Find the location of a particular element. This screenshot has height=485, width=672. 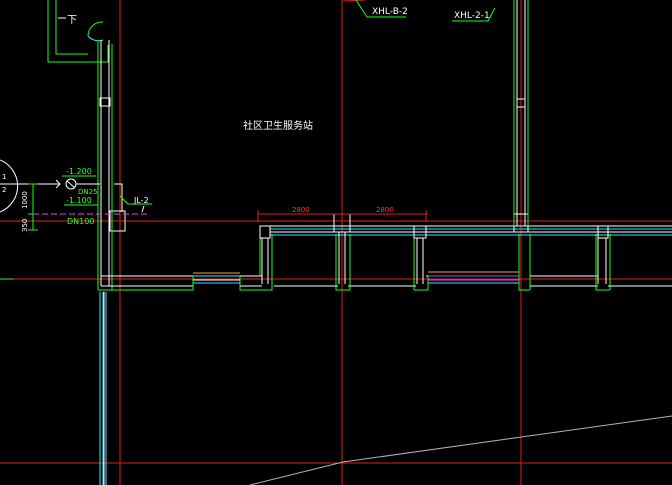

room-name: 社区卫生服务站 is located at coordinates (278, 125).